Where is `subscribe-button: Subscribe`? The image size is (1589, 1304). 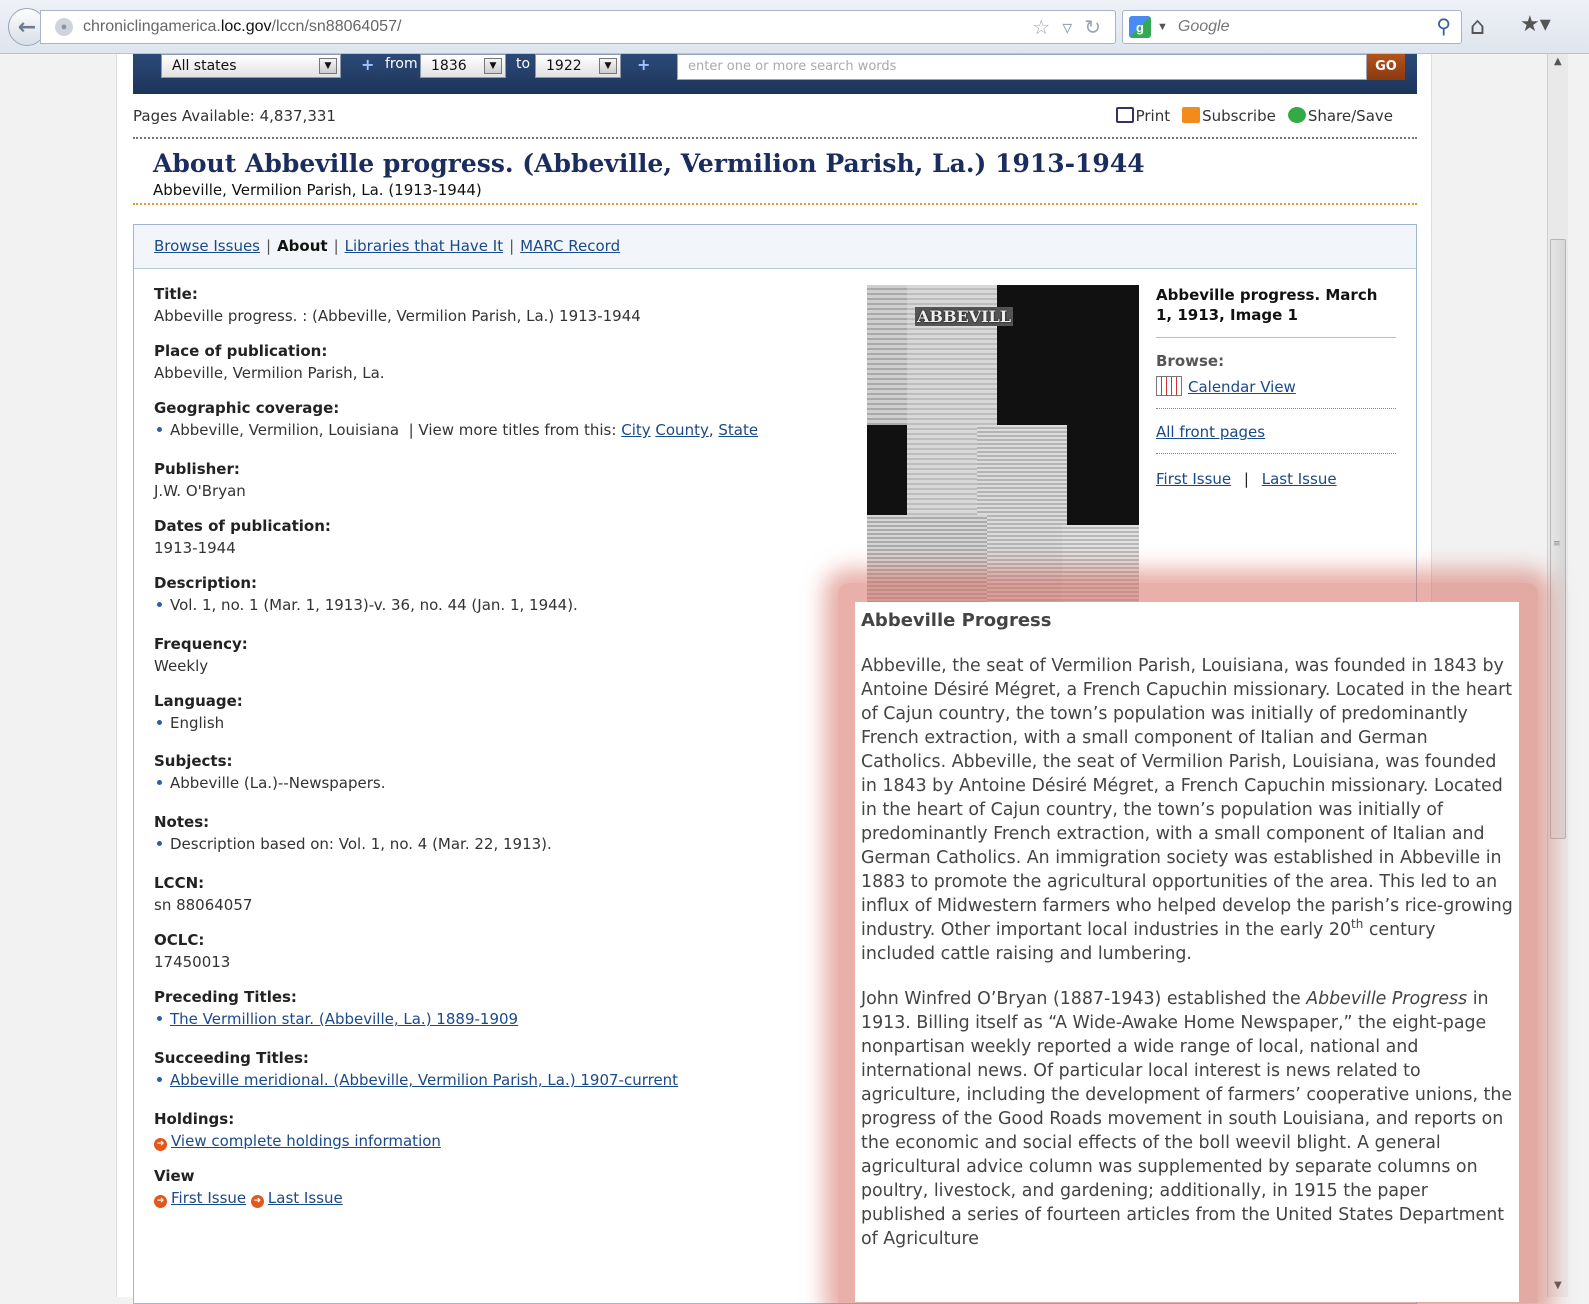 subscribe-button: Subscribe is located at coordinates (1229, 116).